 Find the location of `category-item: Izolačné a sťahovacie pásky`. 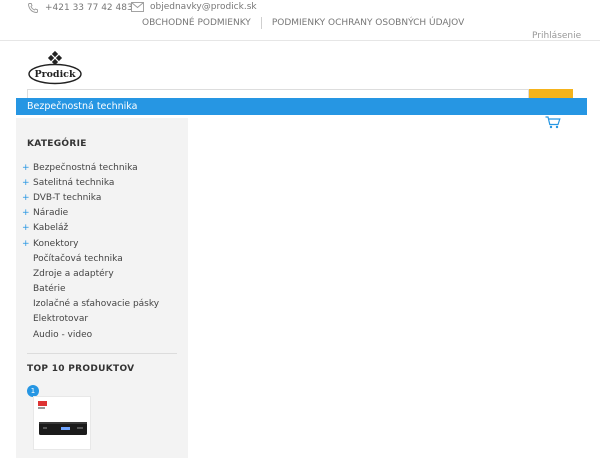

category-item: Izolačné a sťahovacie pásky is located at coordinates (90, 304).